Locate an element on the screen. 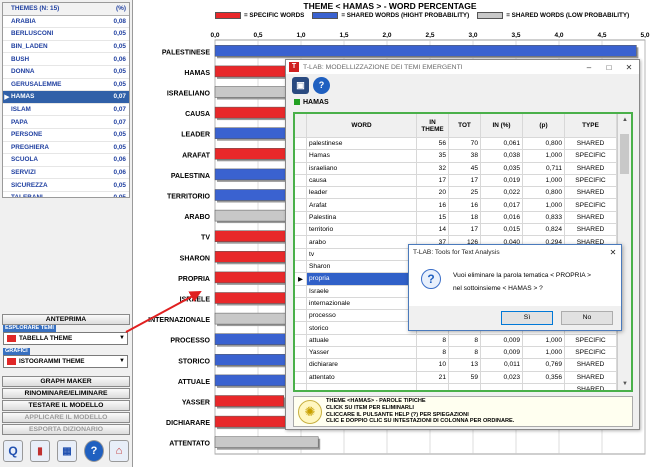  cell-p: 0,711 is located at coordinates (544, 168).